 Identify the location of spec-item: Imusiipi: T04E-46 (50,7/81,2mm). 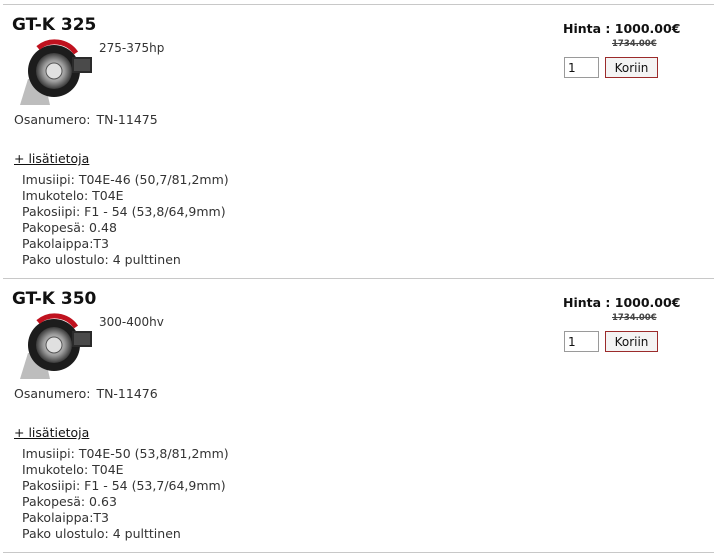
(125, 179).